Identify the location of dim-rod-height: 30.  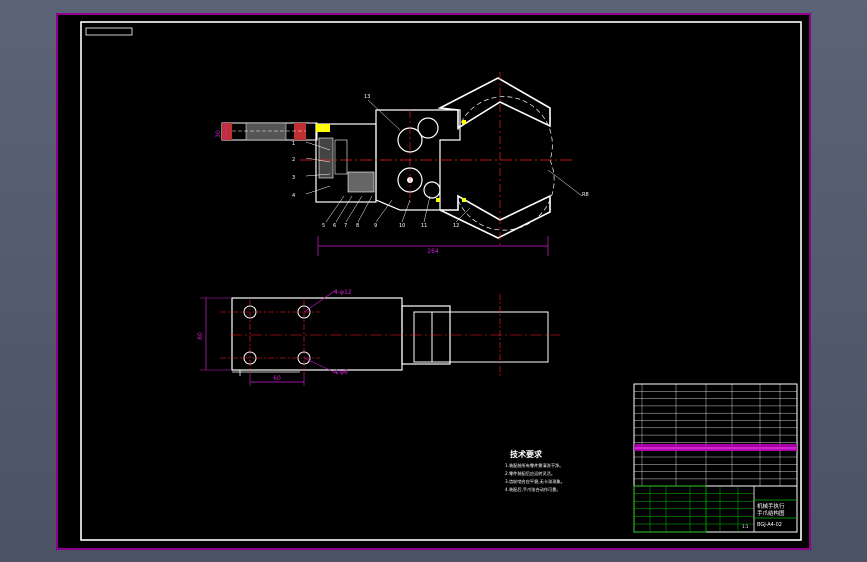
(218, 134).